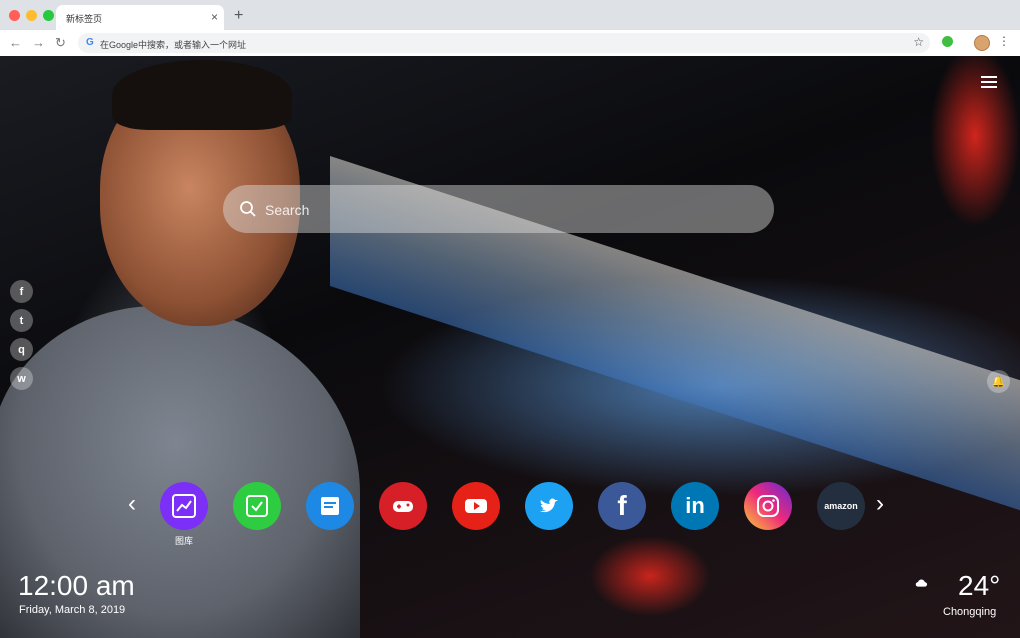 The width and height of the screenshot is (1020, 638). I want to click on forward-button: →, so click(38, 42).